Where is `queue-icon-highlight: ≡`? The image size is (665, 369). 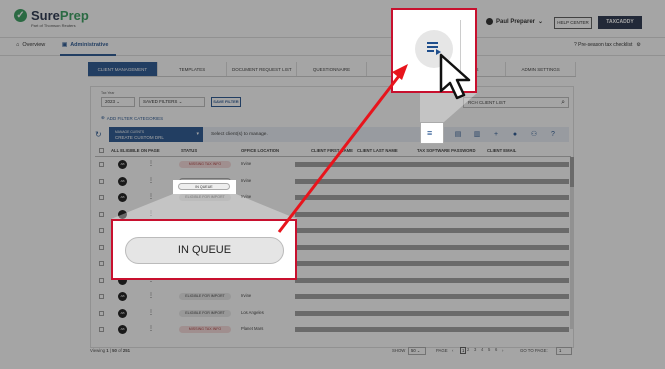 queue-icon-highlight: ≡ is located at coordinates (432, 133).